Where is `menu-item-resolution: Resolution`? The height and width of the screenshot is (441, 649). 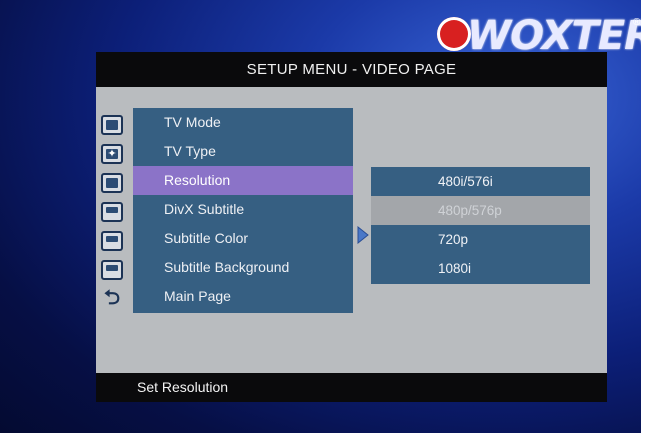
menu-item-resolution: Resolution is located at coordinates (243, 180).